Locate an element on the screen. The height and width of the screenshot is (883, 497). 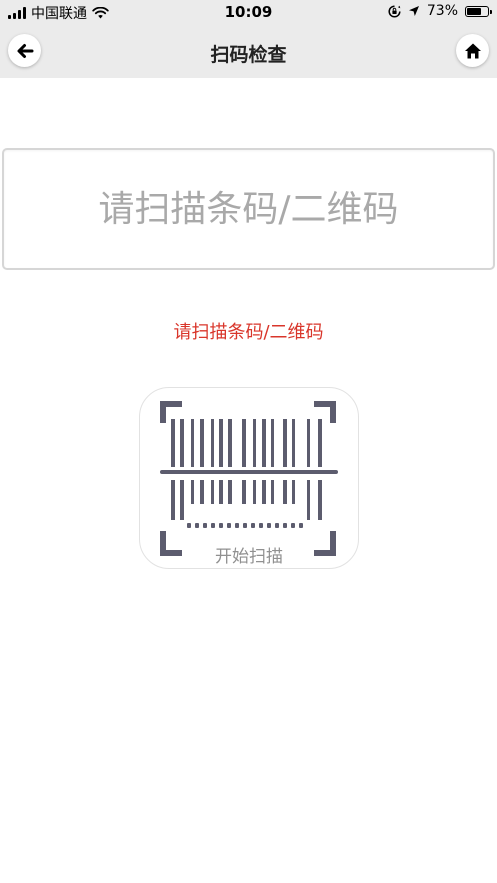
start-scan-button: 开始扫描 is located at coordinates (249, 478).